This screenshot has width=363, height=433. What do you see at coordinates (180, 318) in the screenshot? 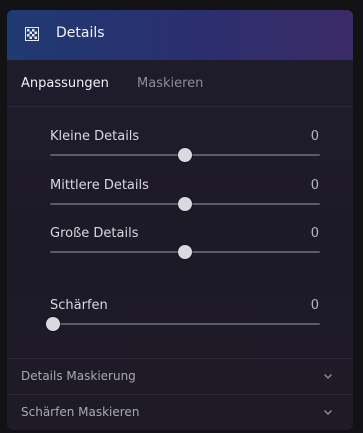
I see `slider-schaerfen: Schärfen 0` at bounding box center [180, 318].